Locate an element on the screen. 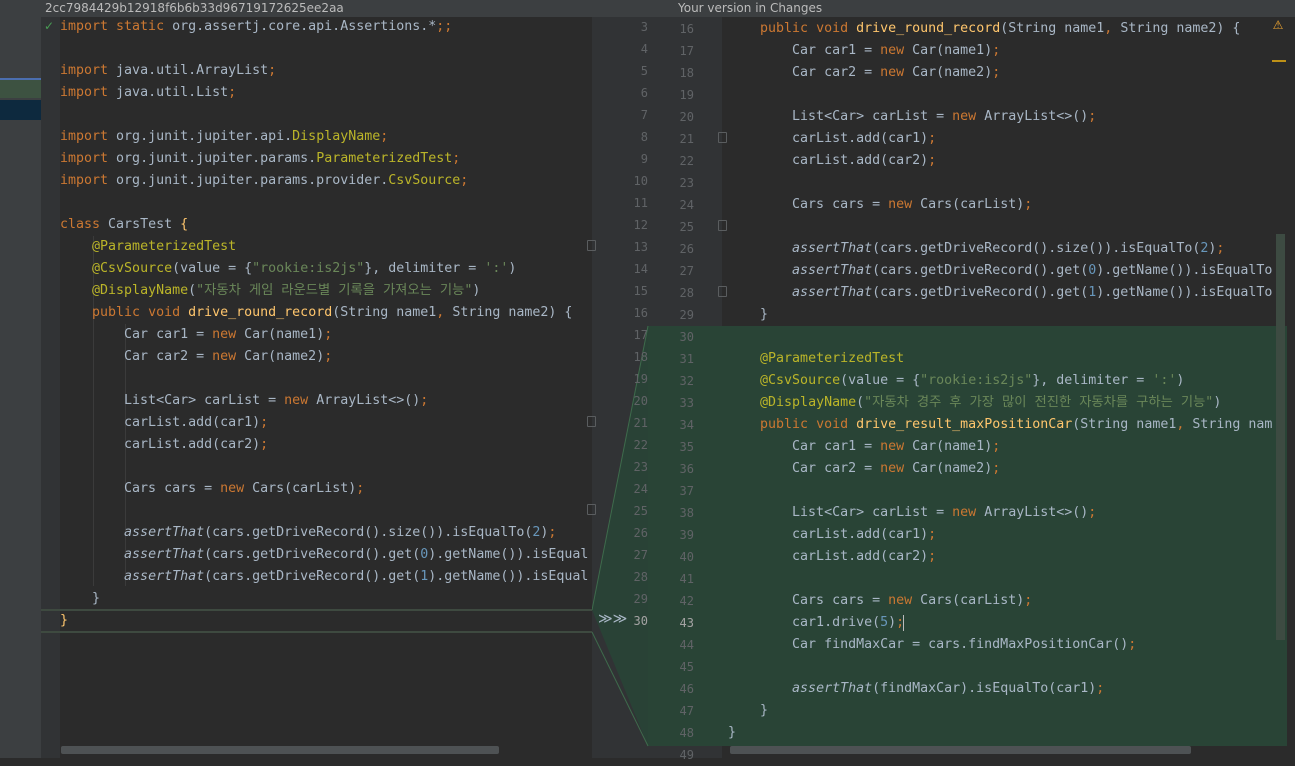  code-token: (String name1 is located at coordinates (1052, 28).